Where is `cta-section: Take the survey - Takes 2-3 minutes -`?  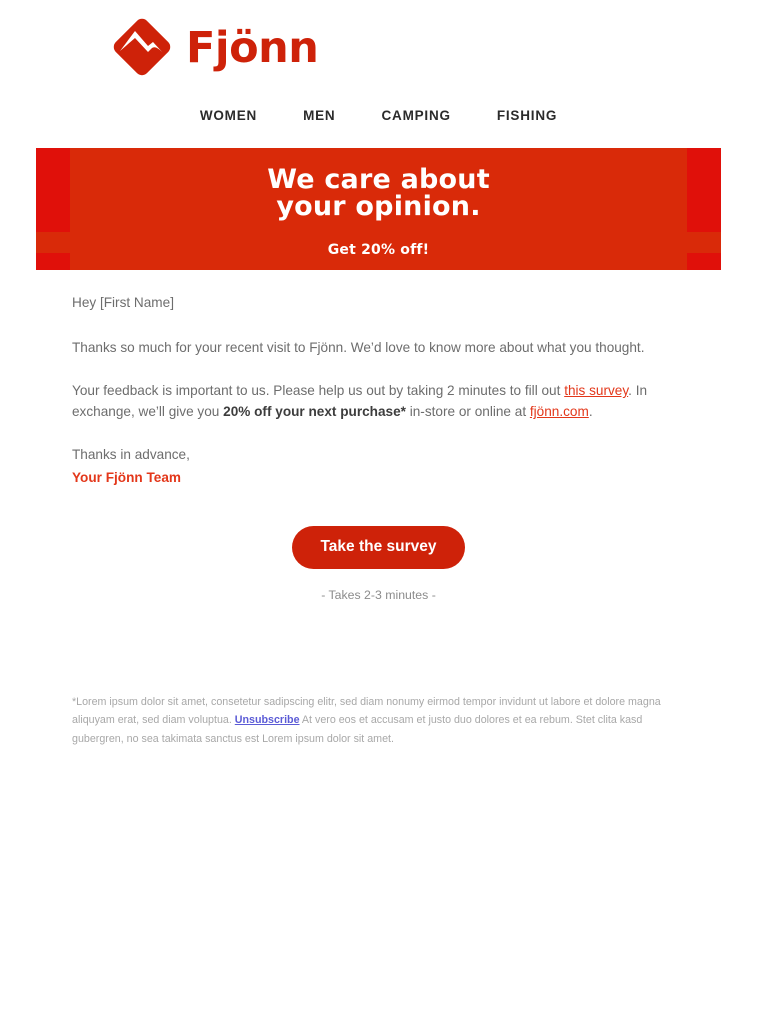 cta-section: Take the survey - Takes 2-3 minutes - is located at coordinates (378, 565).